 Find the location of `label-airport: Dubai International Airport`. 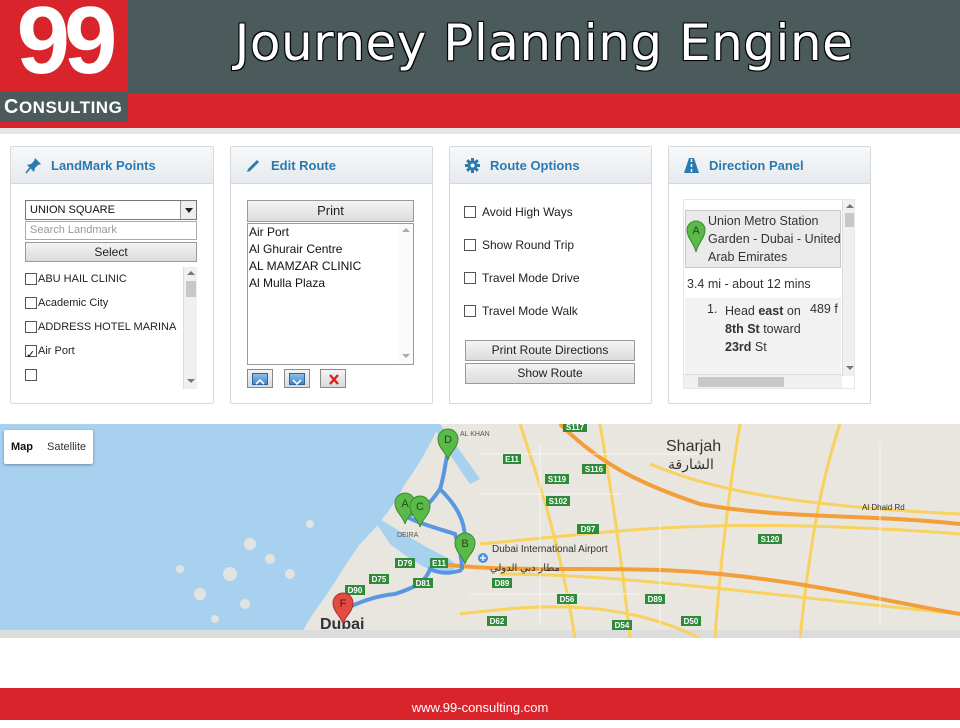

label-airport: Dubai International Airport is located at coordinates (550, 549).